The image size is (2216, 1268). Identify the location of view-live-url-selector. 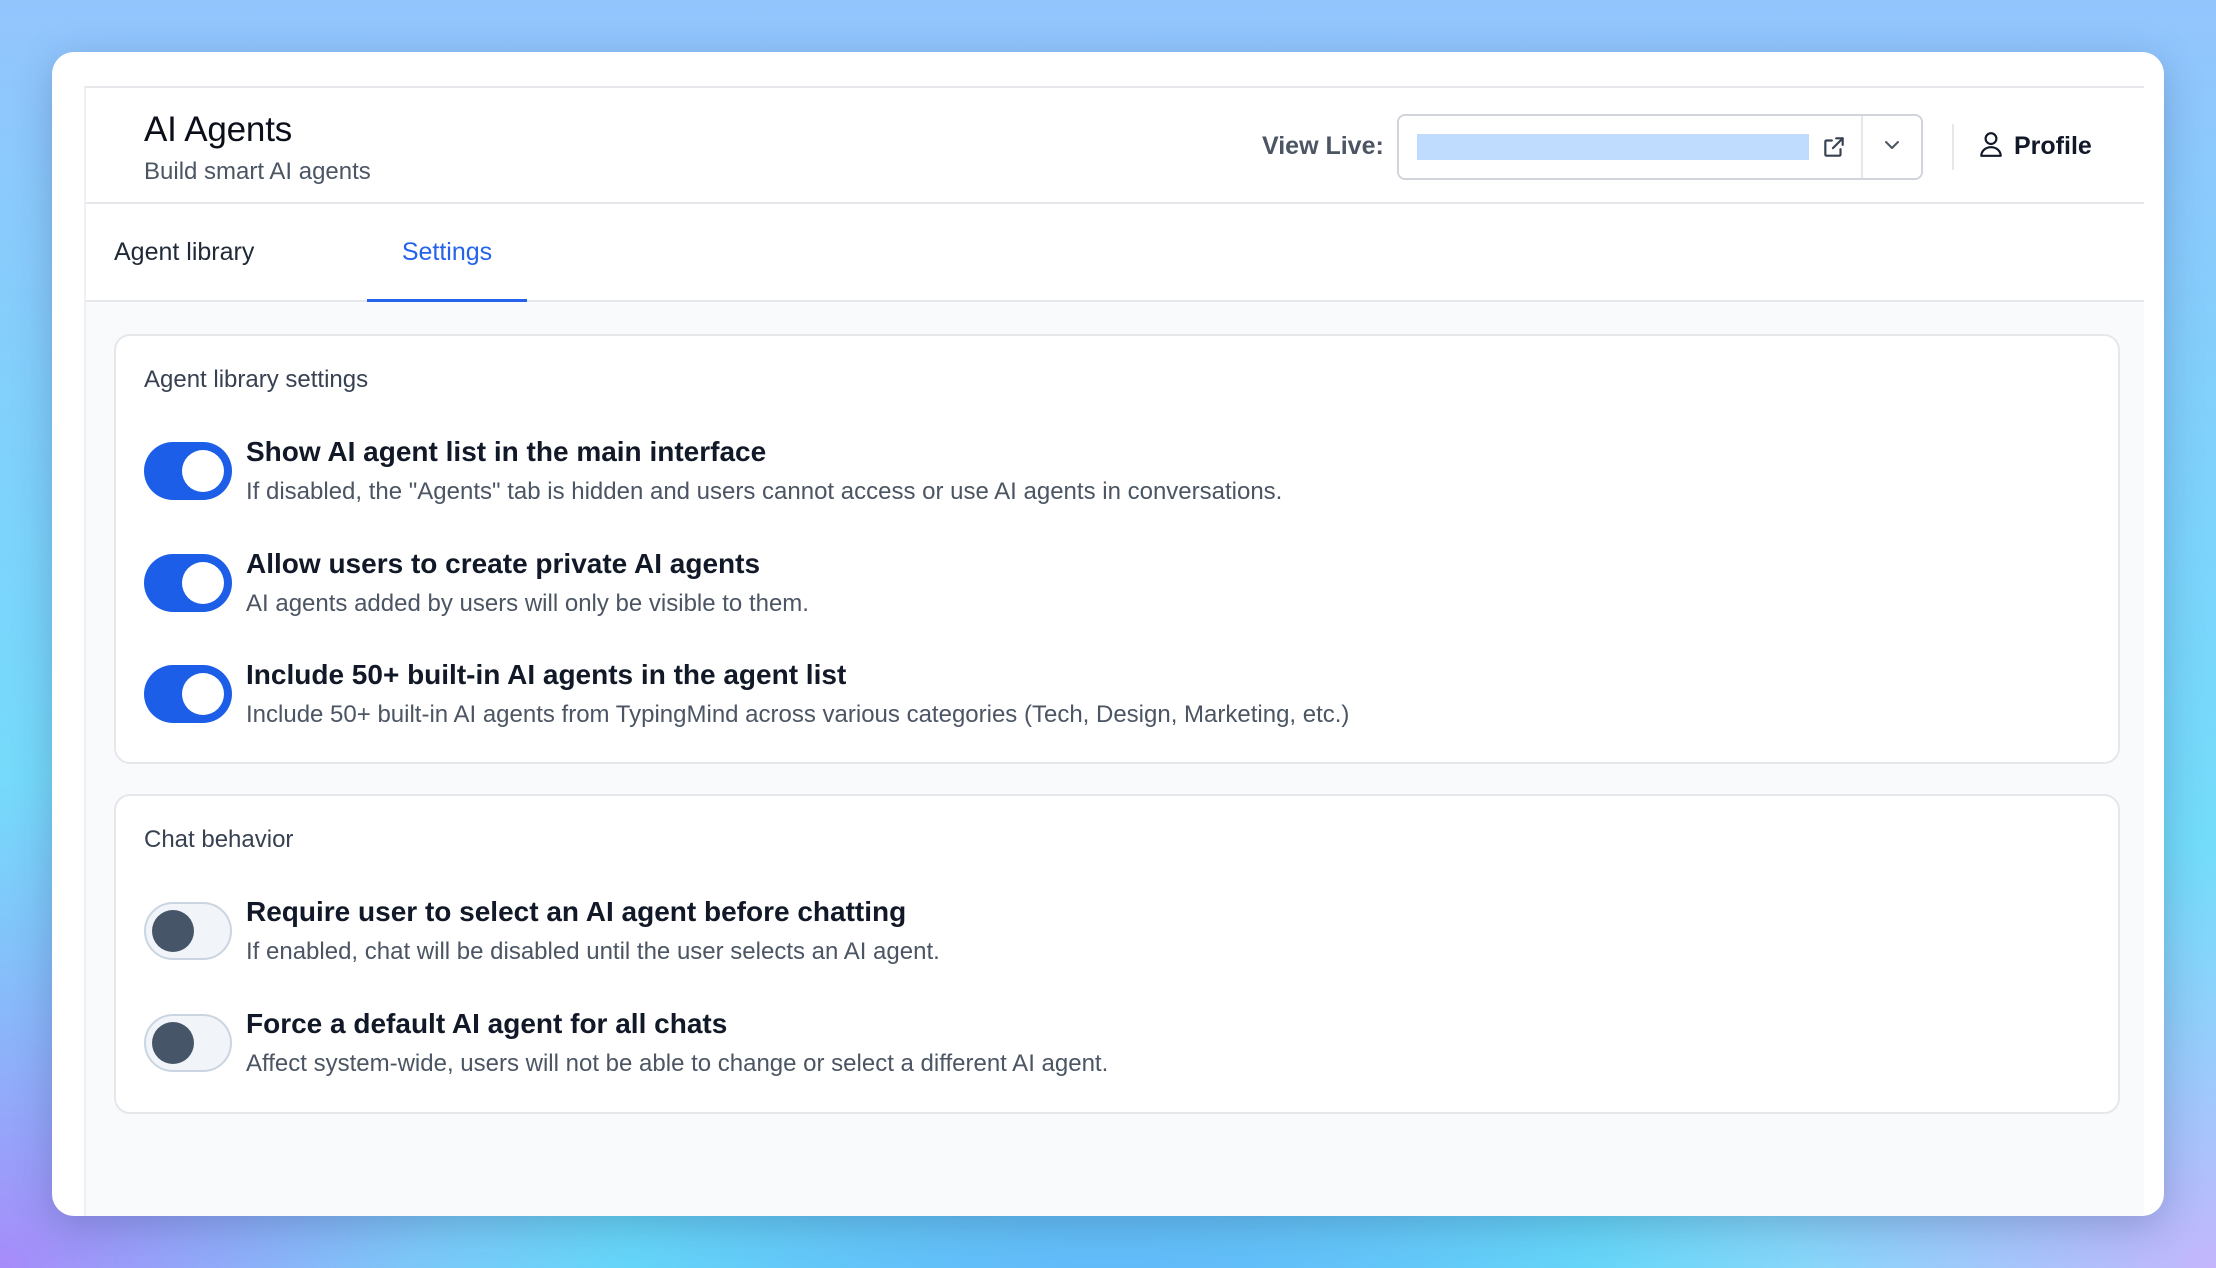
(1660, 147).